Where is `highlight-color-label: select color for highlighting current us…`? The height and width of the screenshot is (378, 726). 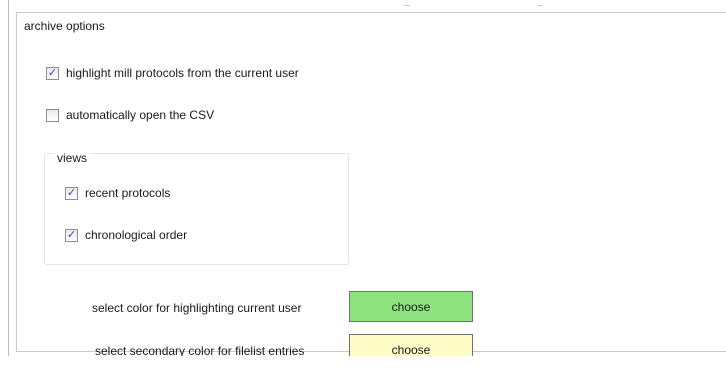 highlight-color-label: select color for highlighting current us… is located at coordinates (197, 308).